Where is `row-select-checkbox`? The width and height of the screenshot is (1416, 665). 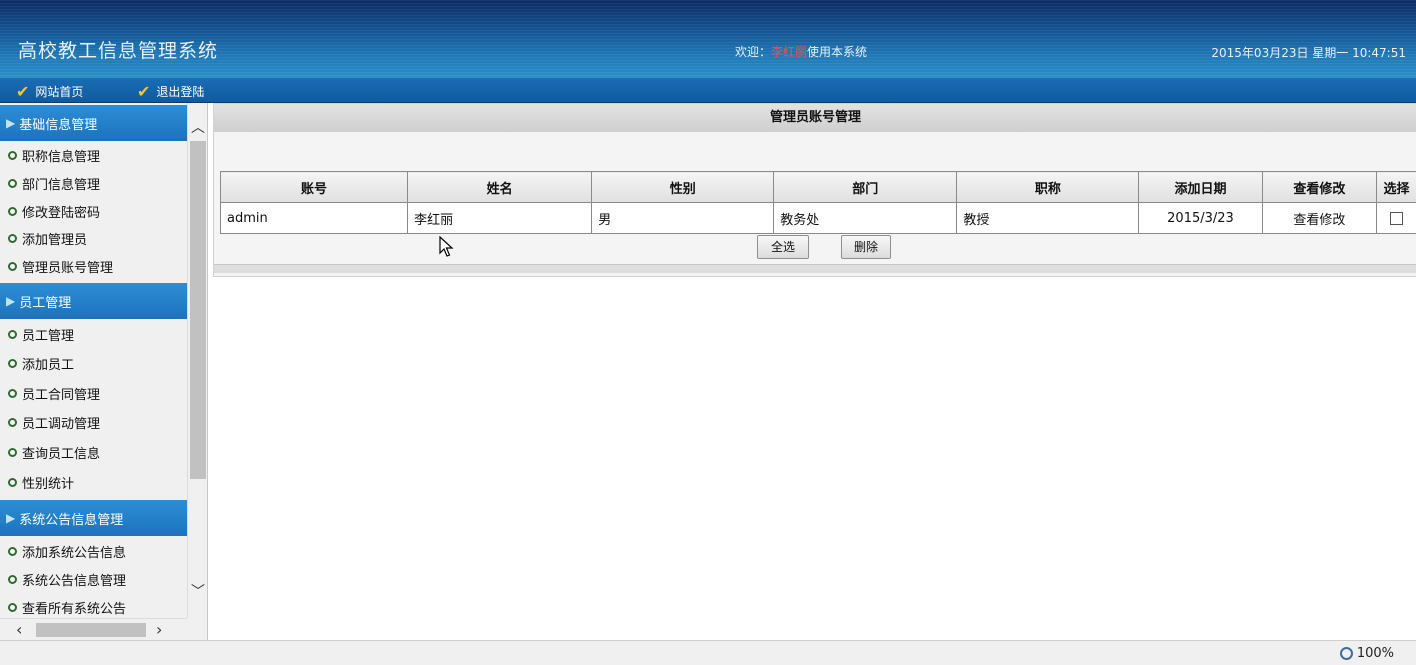 row-select-checkbox is located at coordinates (1396, 218).